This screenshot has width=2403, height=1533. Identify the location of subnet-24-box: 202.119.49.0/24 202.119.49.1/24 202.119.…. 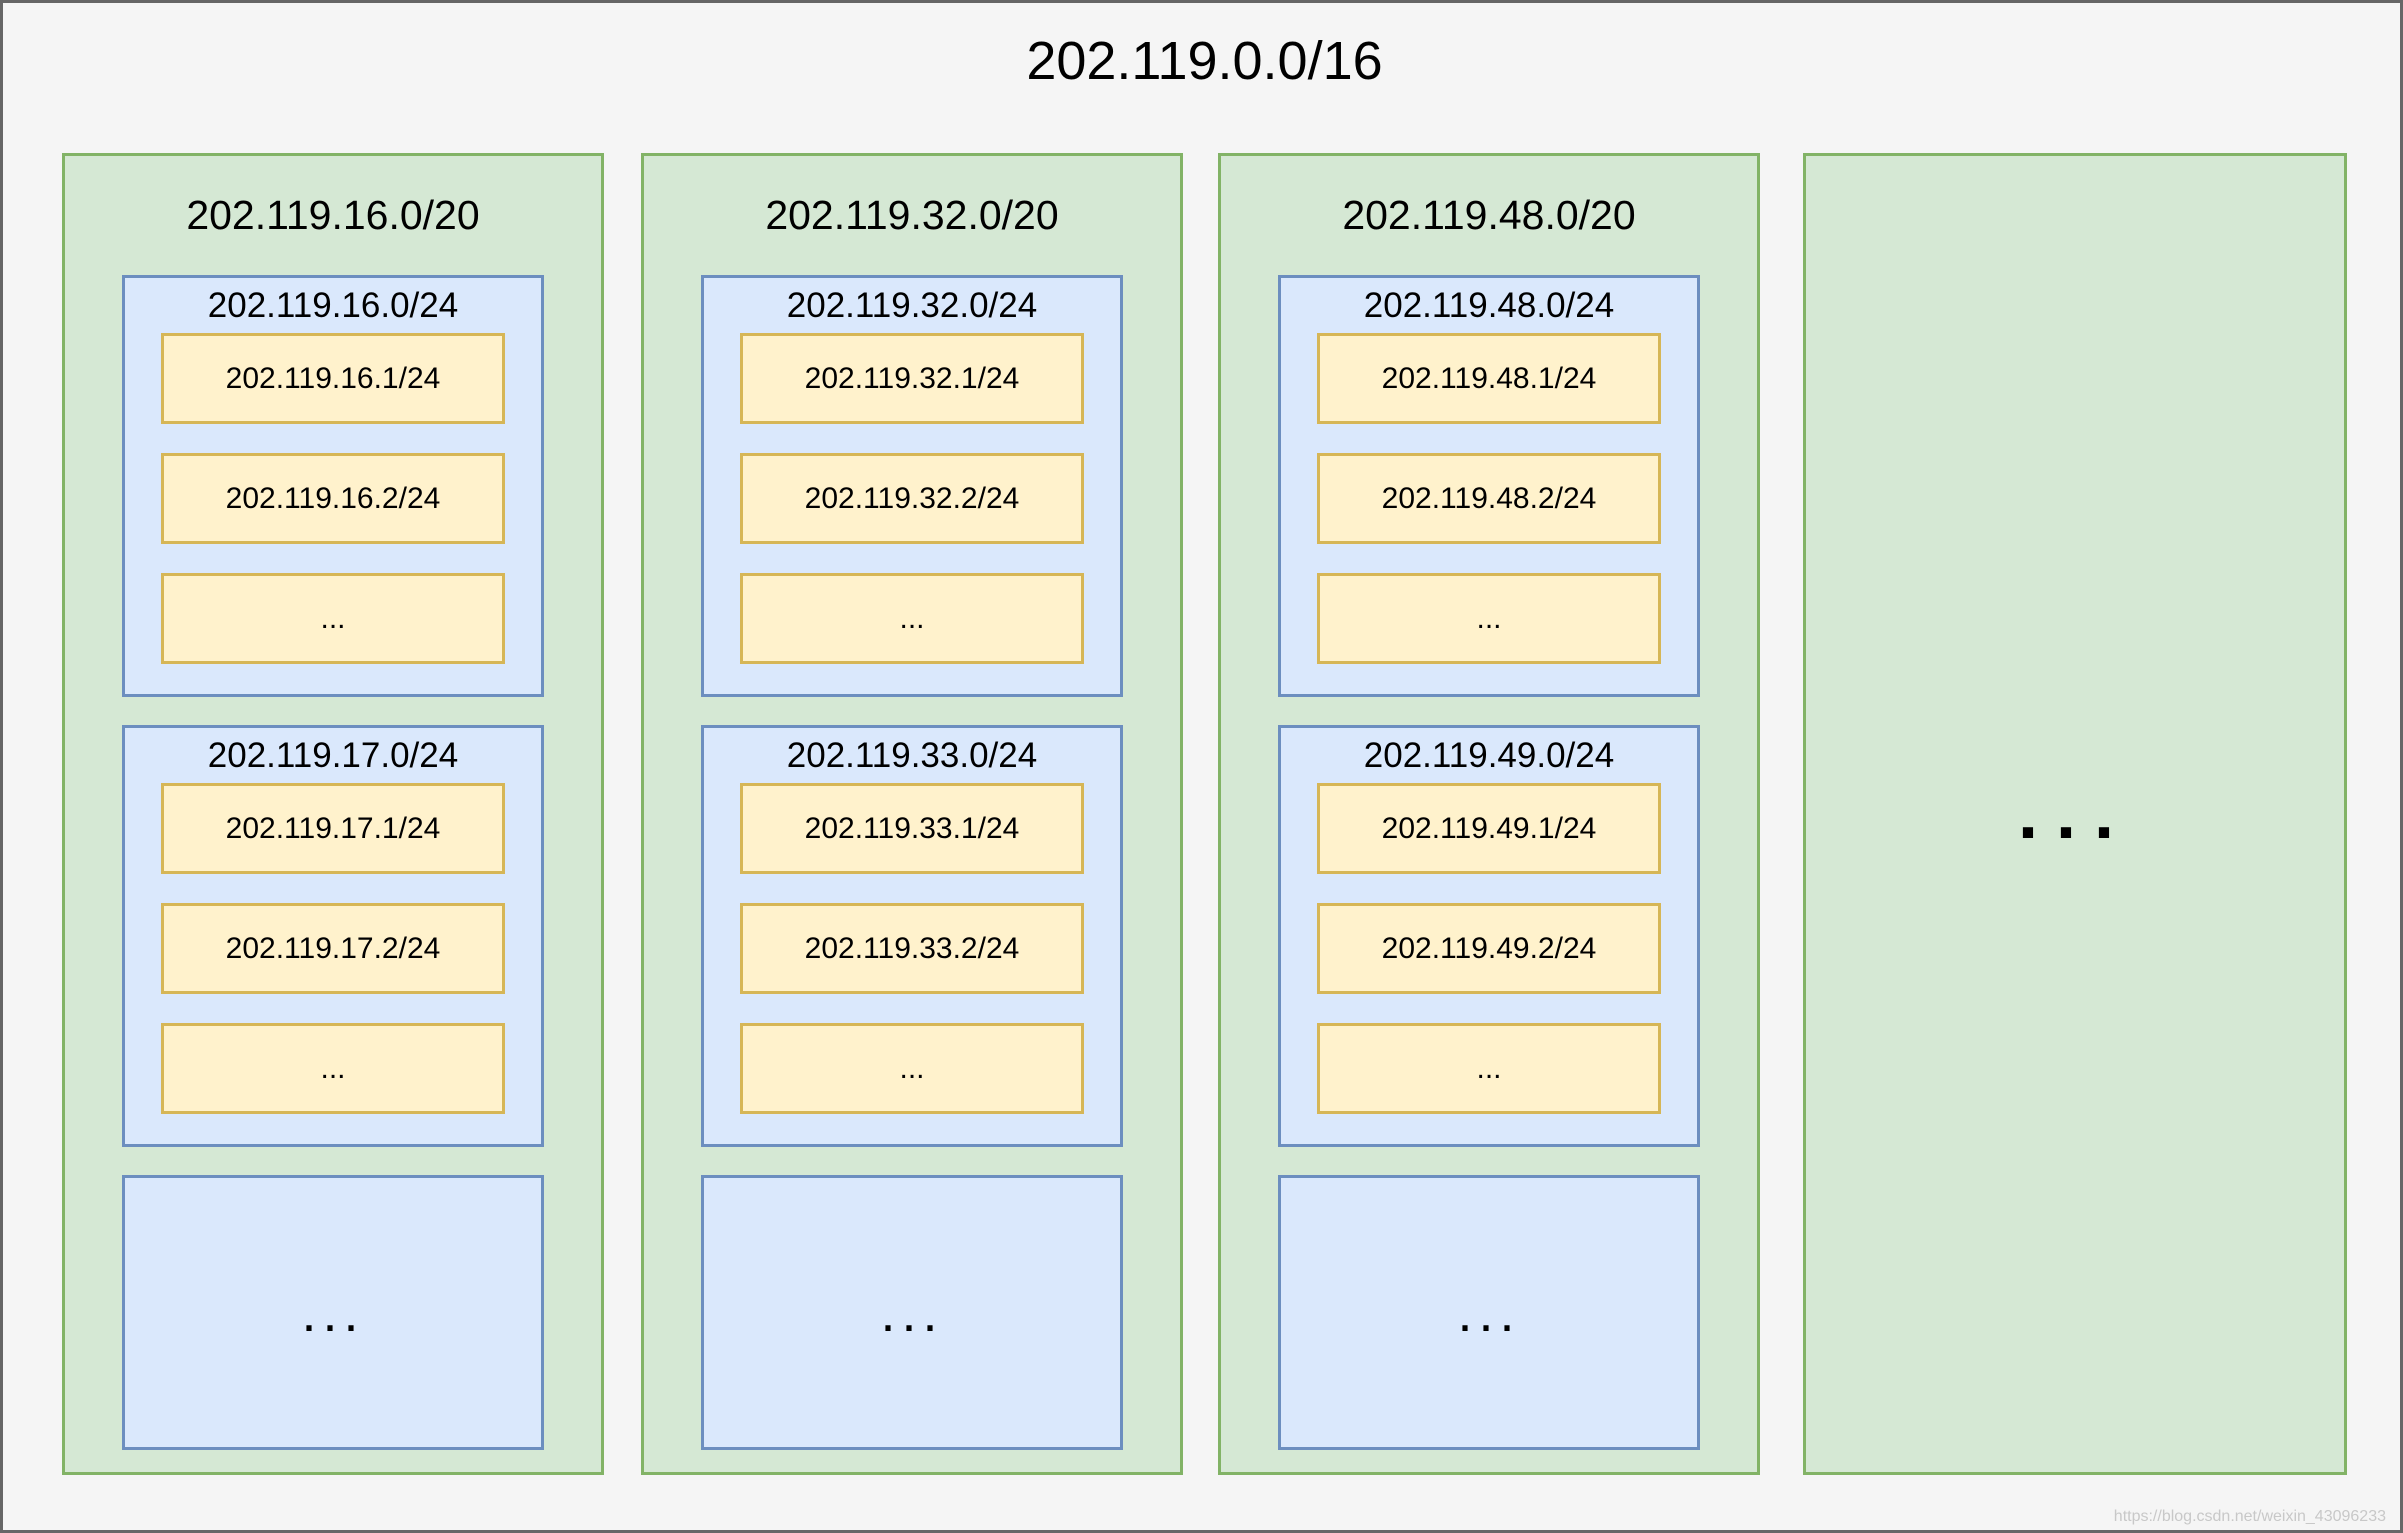
(1489, 936).